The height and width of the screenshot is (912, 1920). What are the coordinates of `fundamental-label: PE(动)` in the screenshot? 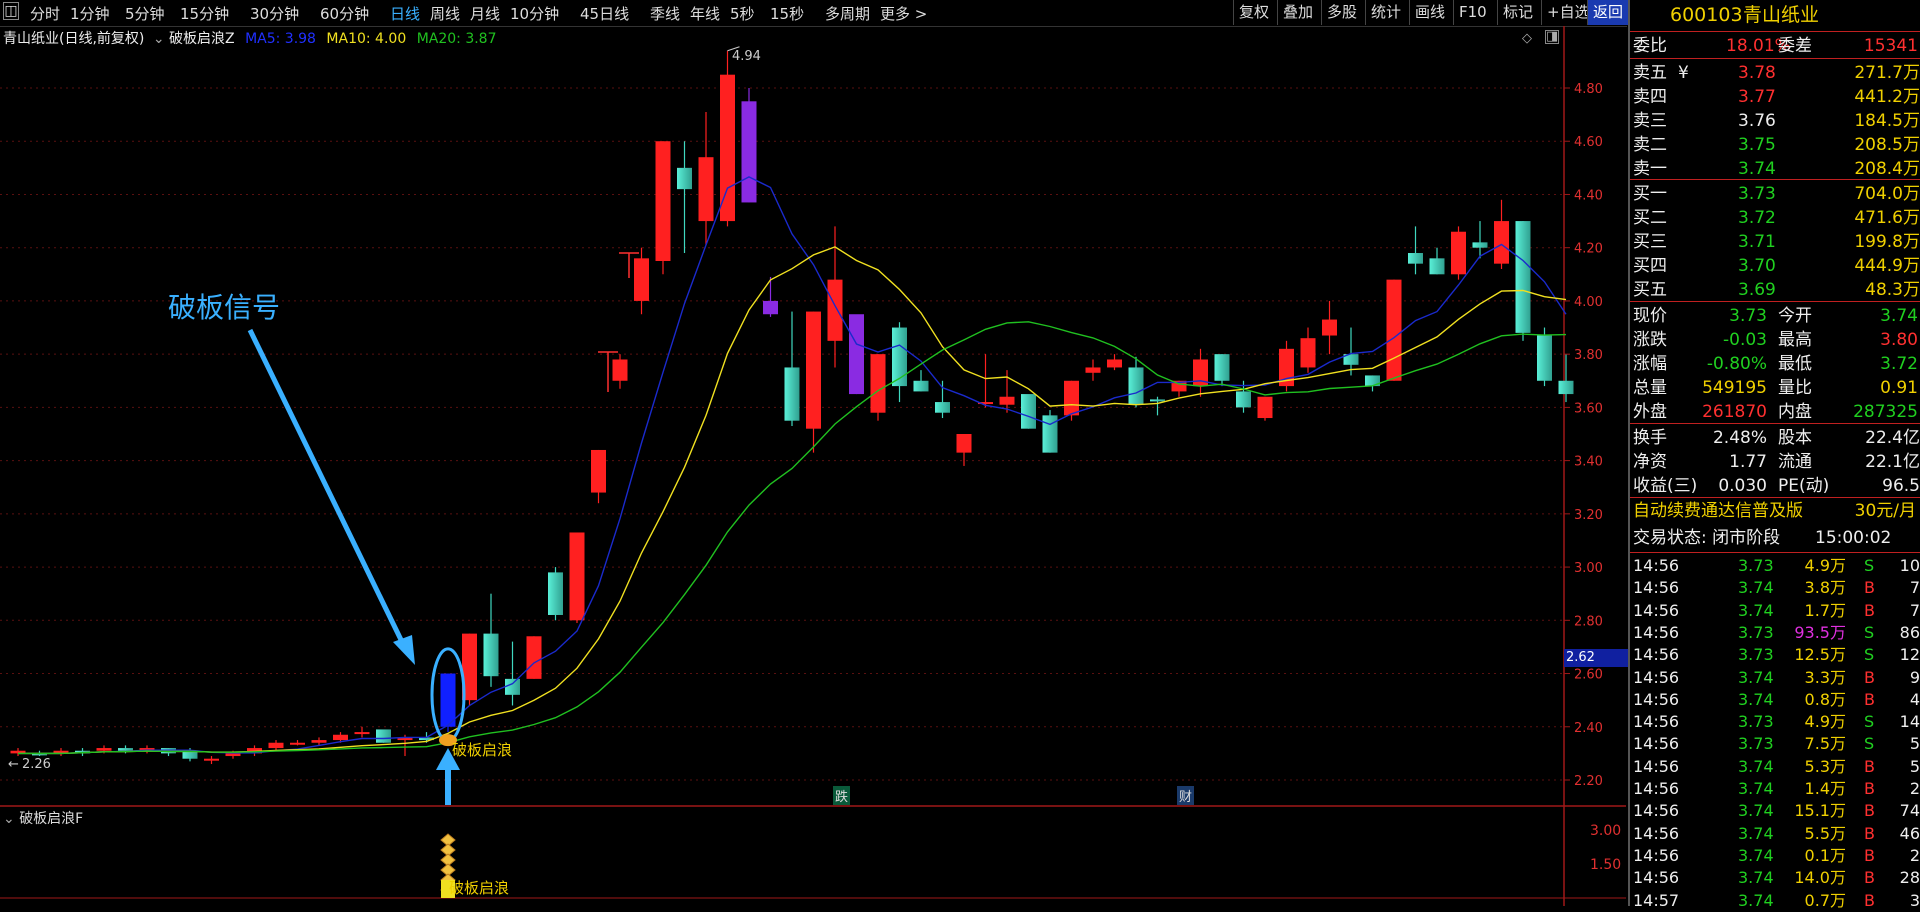 It's located at (1804, 486).